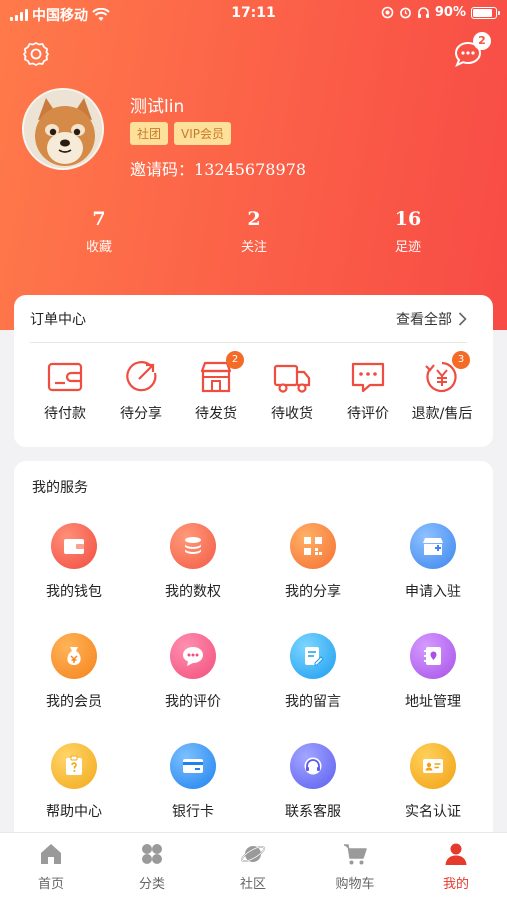 This screenshot has width=507, height=900. I want to click on home-icon, so click(51, 854).